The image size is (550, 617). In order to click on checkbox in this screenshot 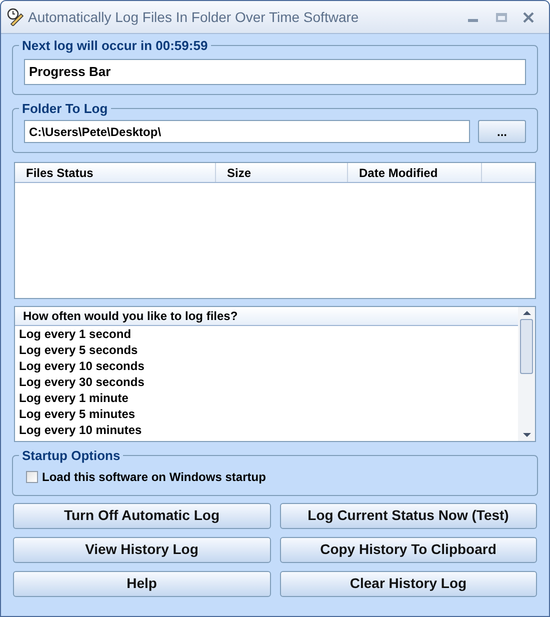, I will do `click(32, 476)`.